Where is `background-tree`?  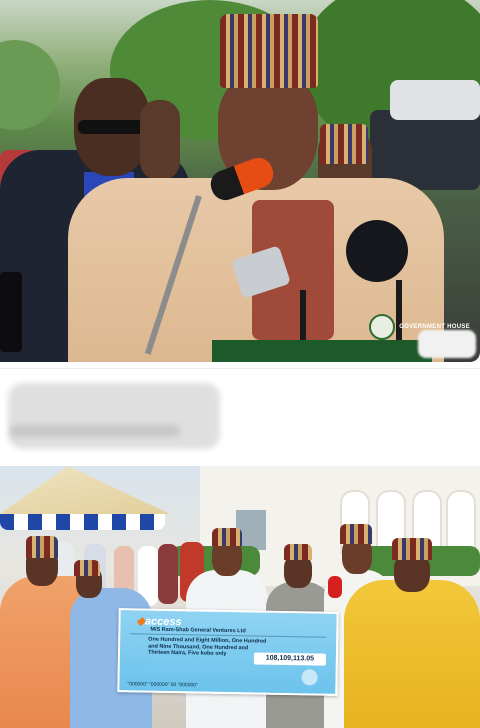 background-tree is located at coordinates (30, 85).